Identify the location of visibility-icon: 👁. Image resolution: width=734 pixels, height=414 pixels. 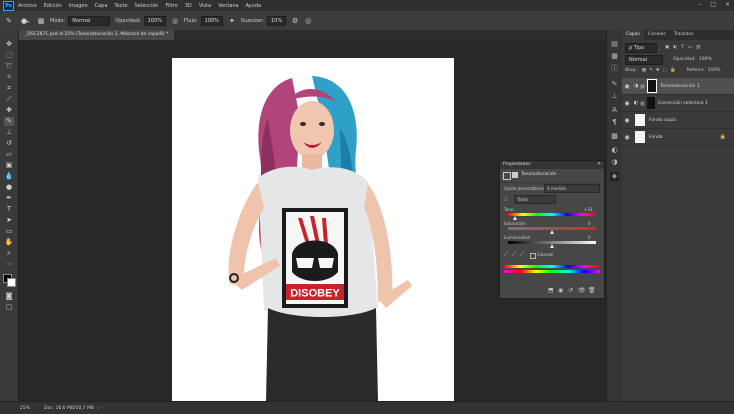
(582, 290).